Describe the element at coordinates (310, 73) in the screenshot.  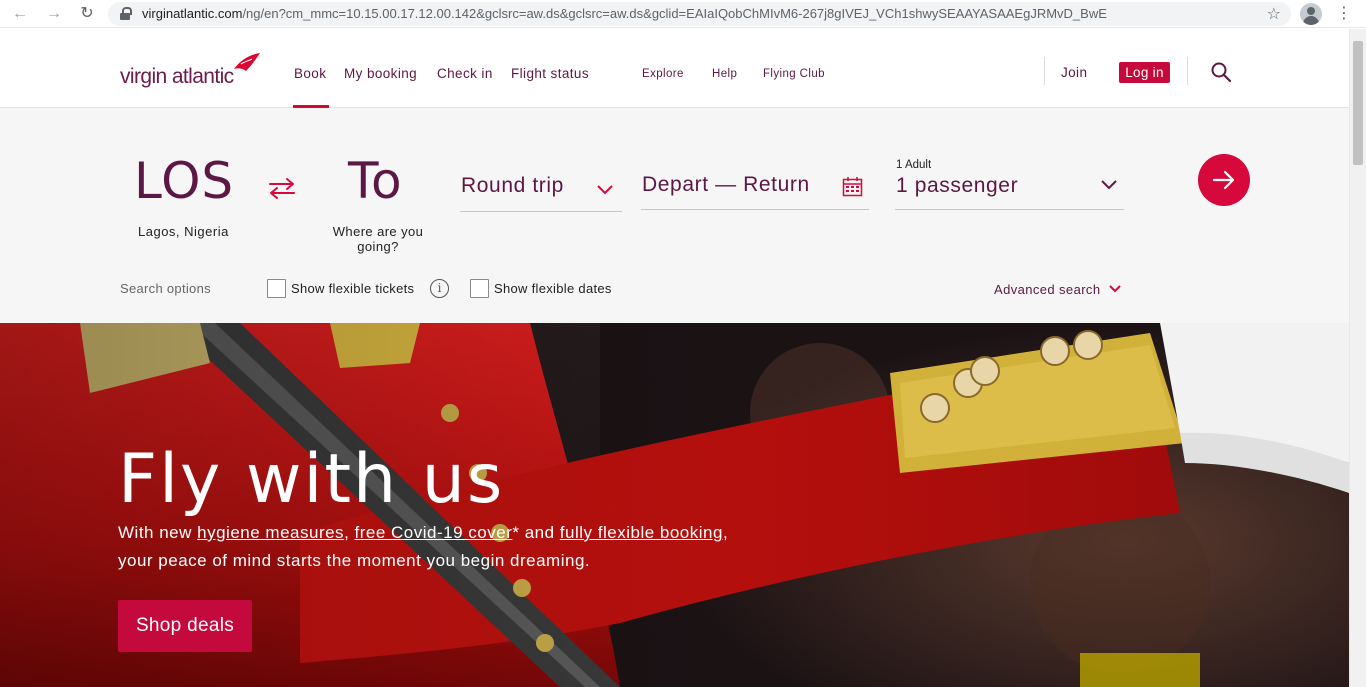
I see `nav-book: Book` at that location.